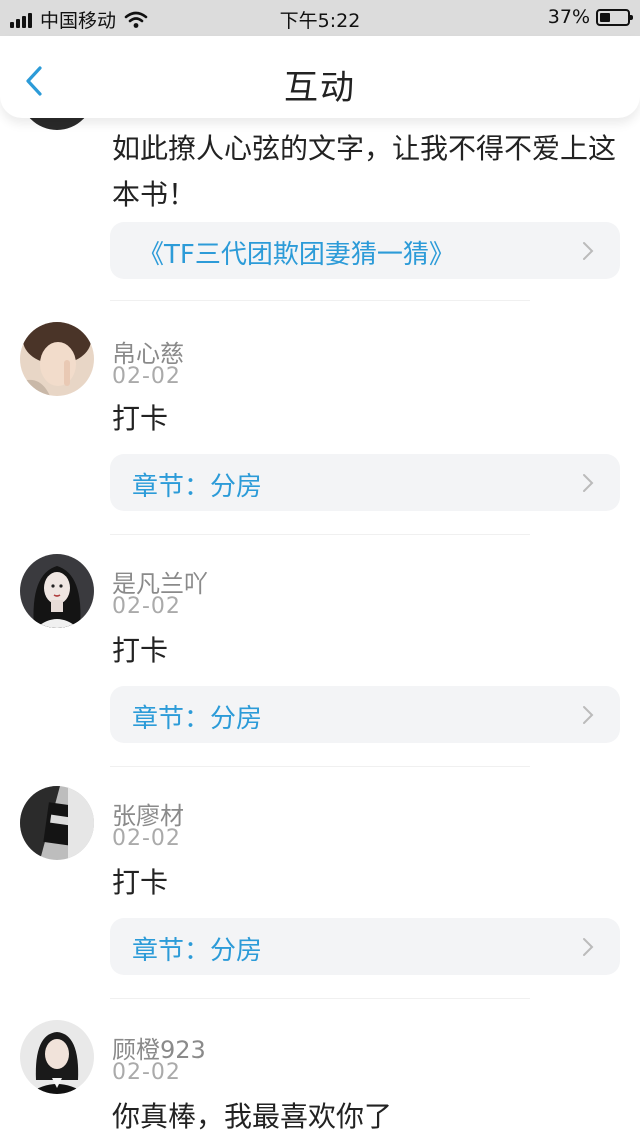  I want to click on battery-icon, so click(614, 17).